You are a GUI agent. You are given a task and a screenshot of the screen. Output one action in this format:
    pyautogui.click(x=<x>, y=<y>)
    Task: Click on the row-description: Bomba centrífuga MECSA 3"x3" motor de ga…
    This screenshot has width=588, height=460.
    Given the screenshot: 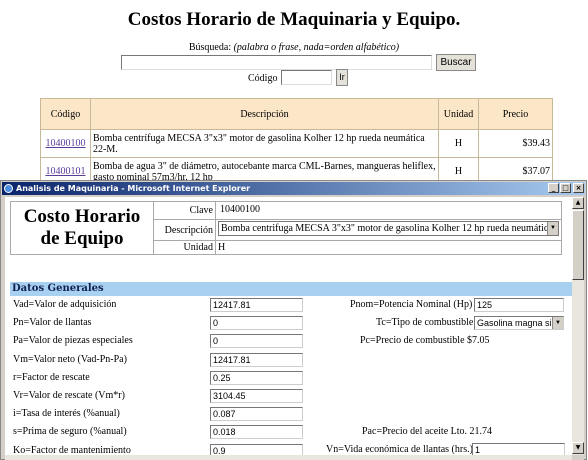 What is the action you would take?
    pyautogui.click(x=264, y=143)
    